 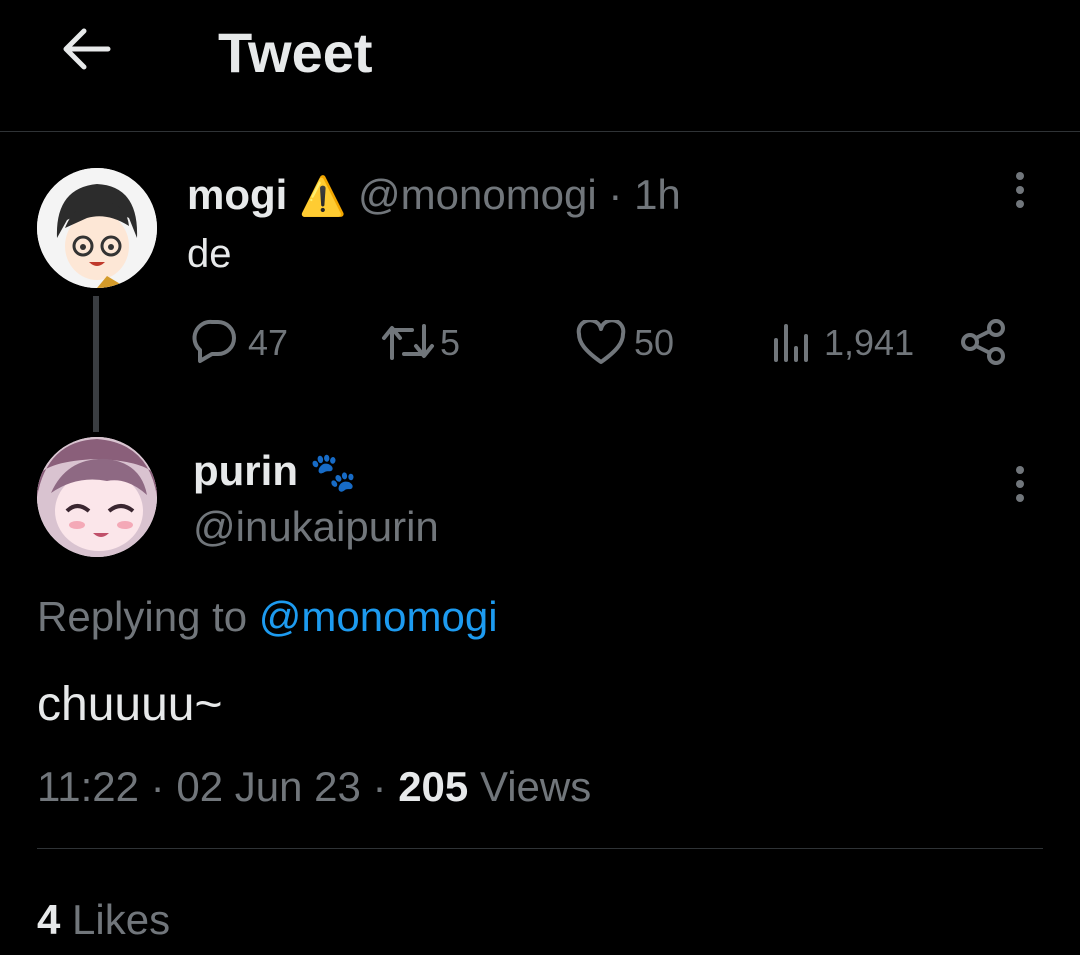 What do you see at coordinates (535, 786) in the screenshot?
I see `views-label: Views` at bounding box center [535, 786].